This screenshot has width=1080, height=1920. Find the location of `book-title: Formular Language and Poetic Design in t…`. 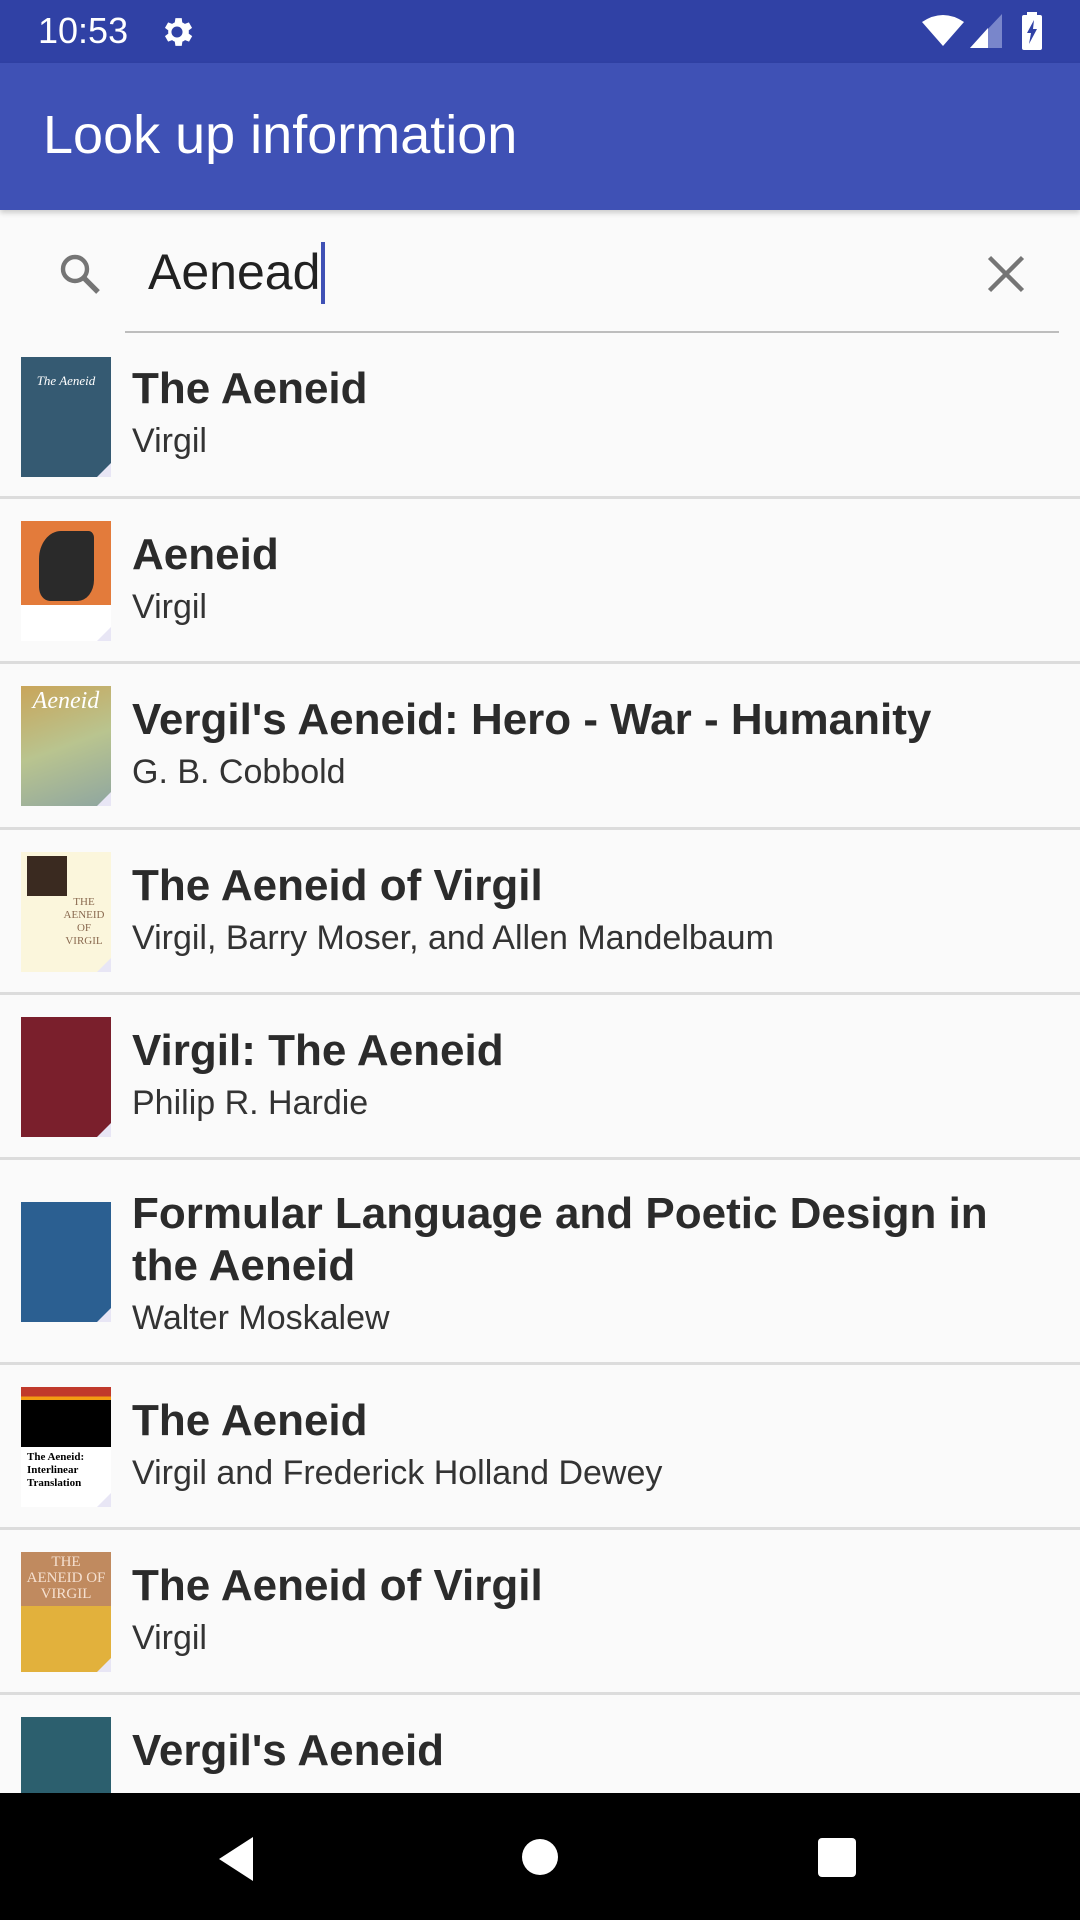

book-title: Formular Language and Poetic Design in t… is located at coordinates (560, 1239).